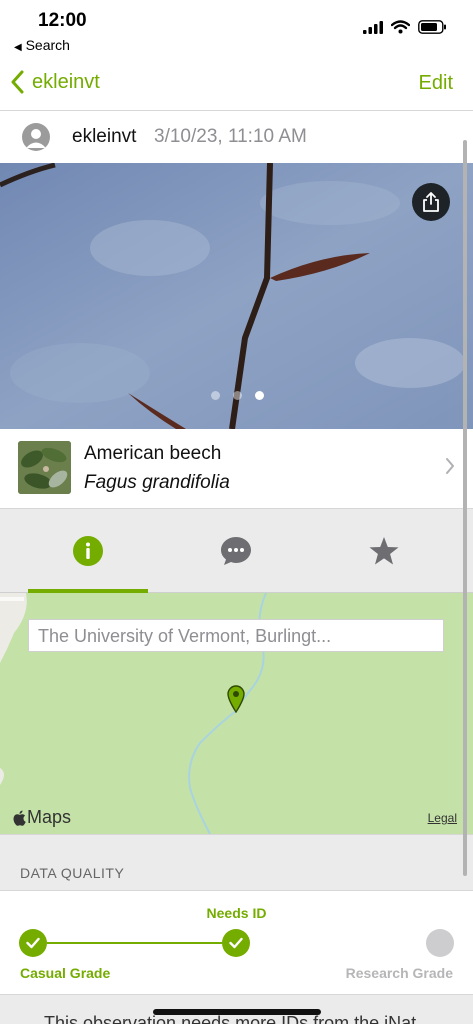  What do you see at coordinates (236, 699) in the screenshot?
I see `map-pin-icon` at bounding box center [236, 699].